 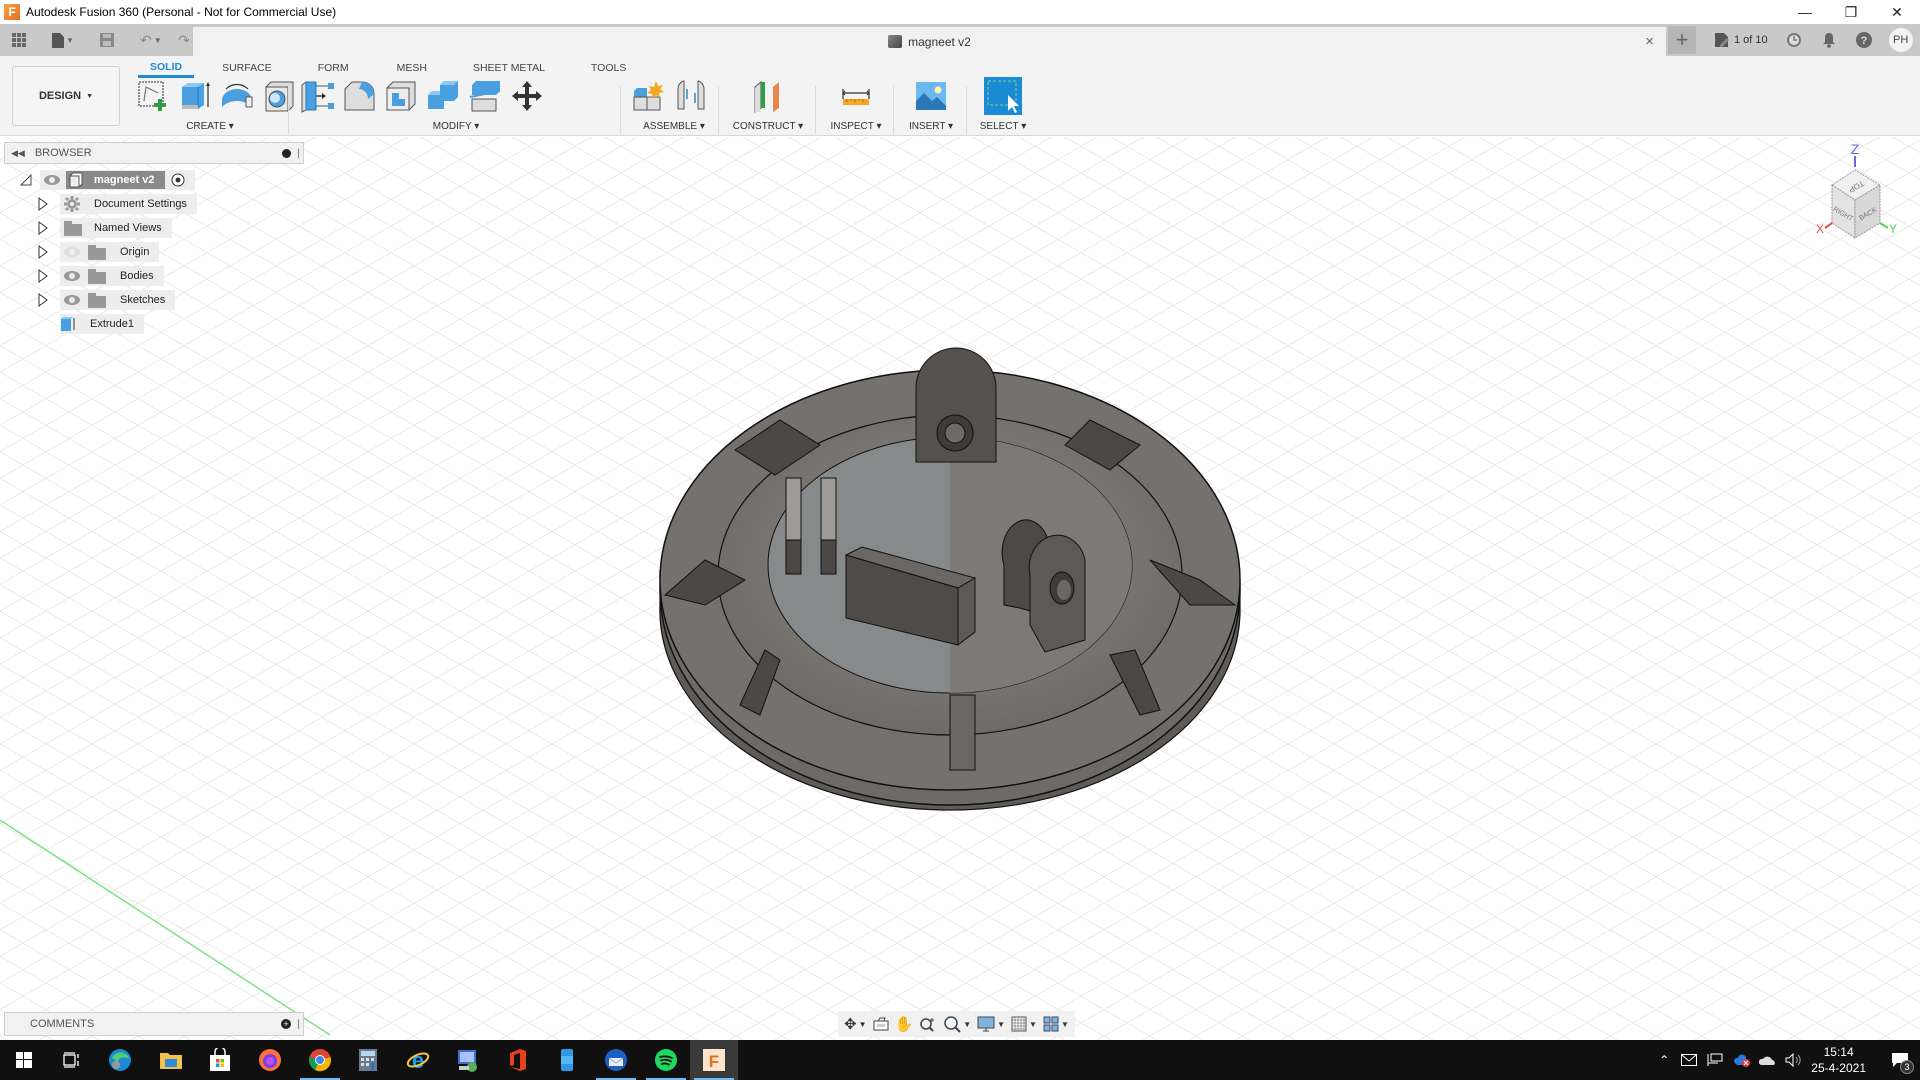 What do you see at coordinates (102, 324) in the screenshot?
I see `tree-item-extrude1: Extrude1` at bounding box center [102, 324].